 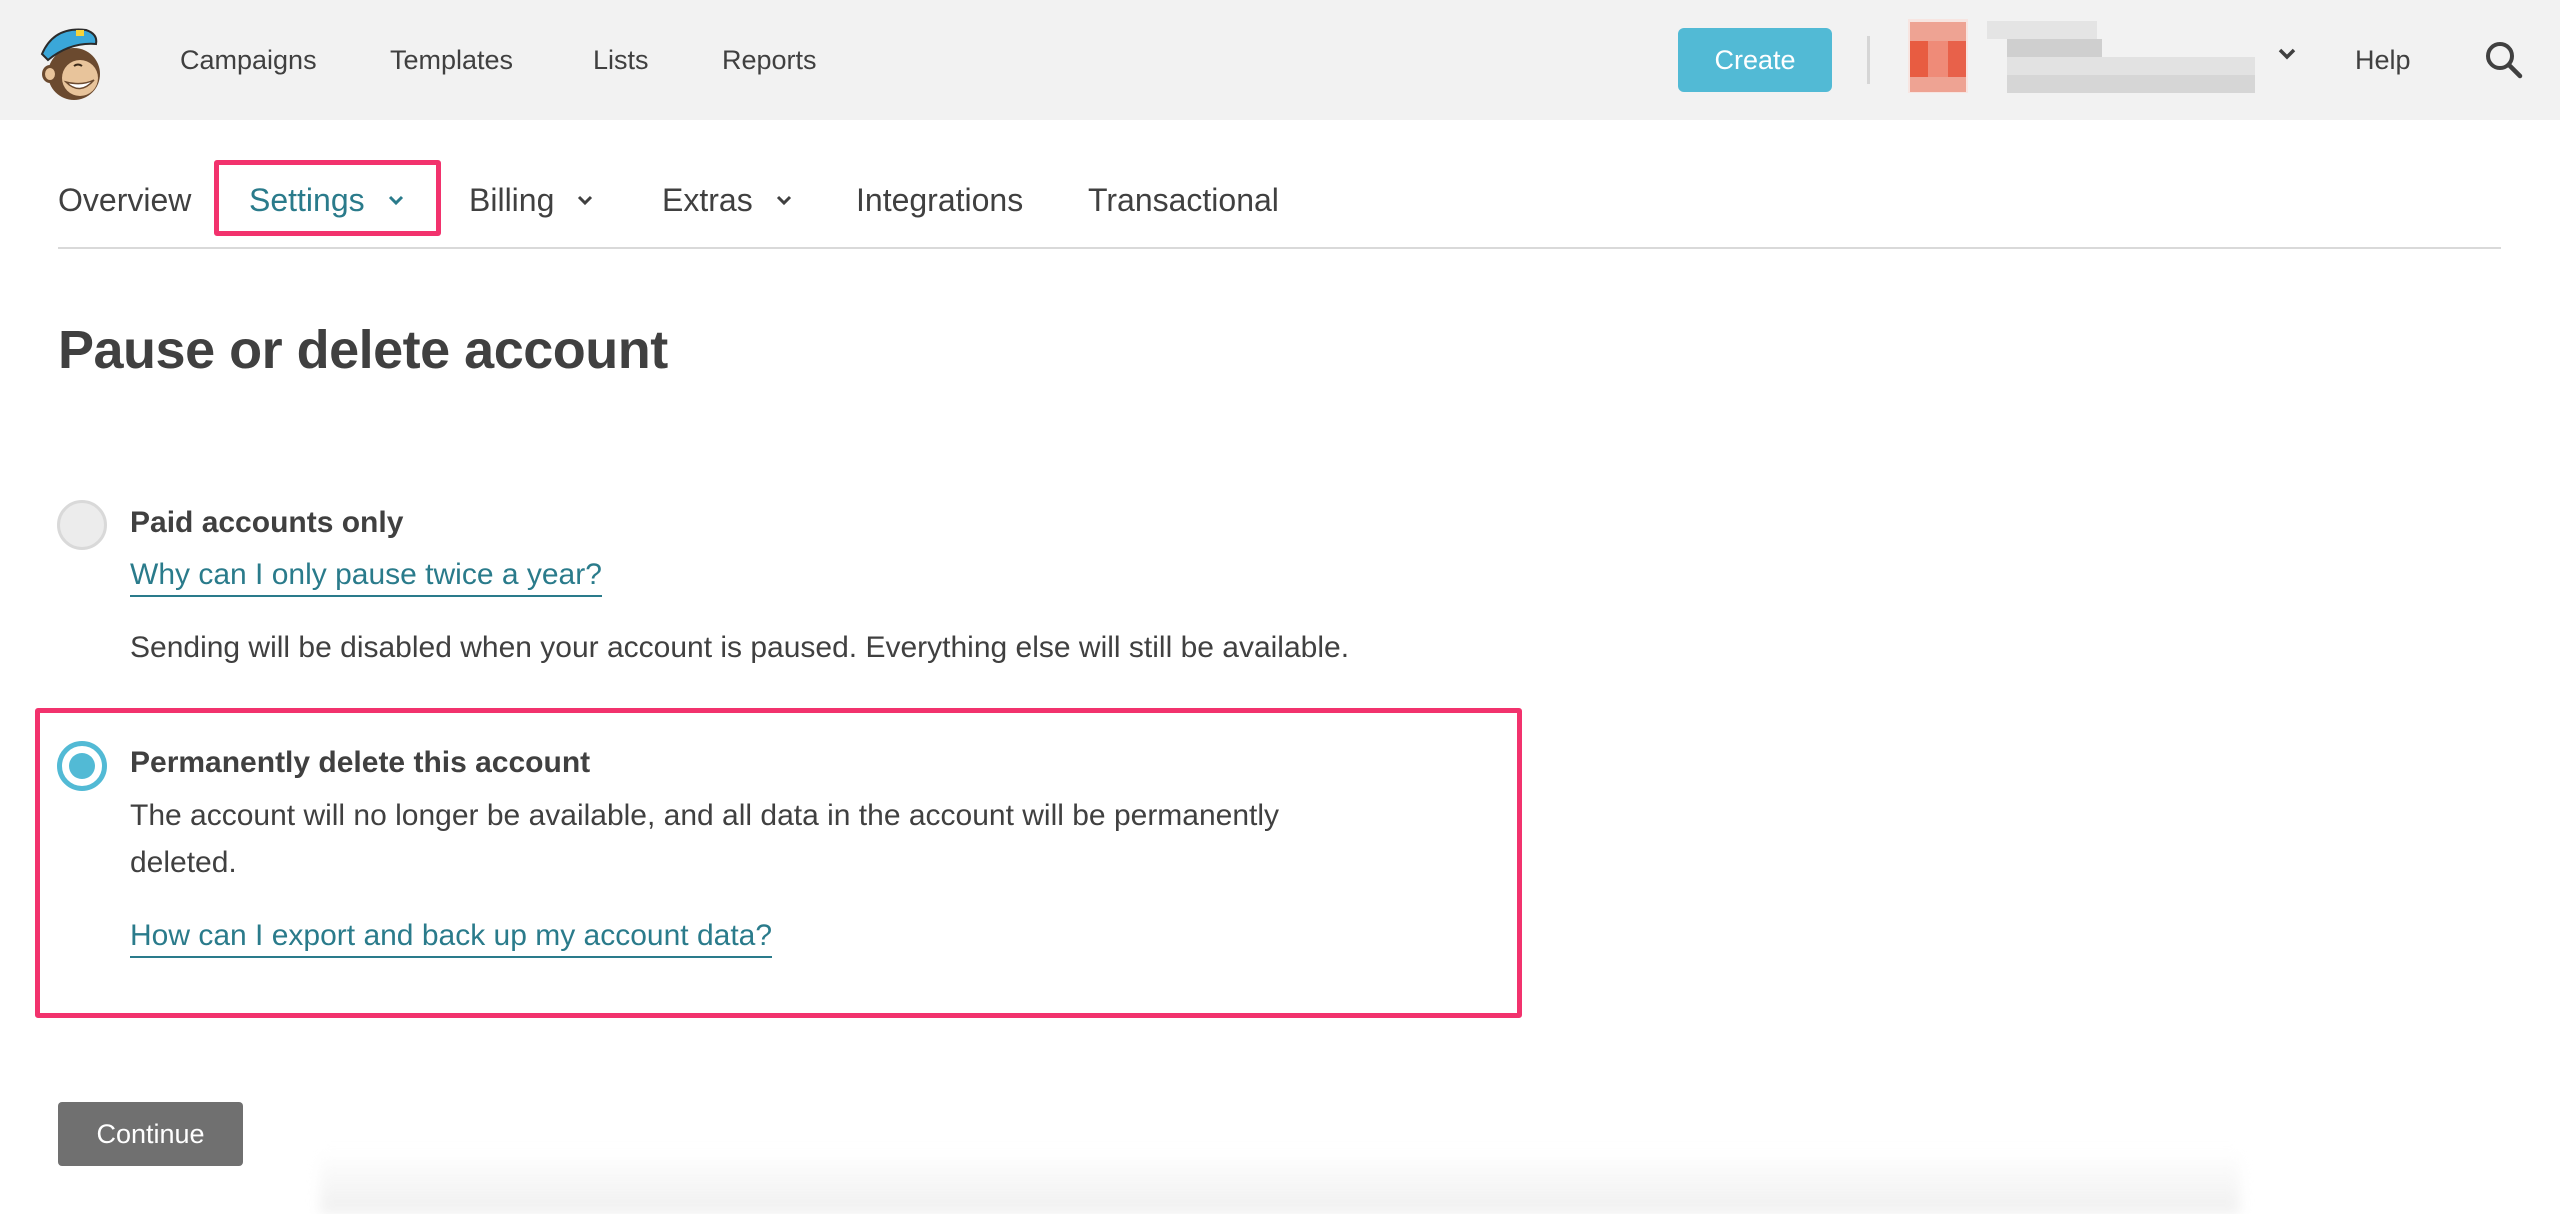 I want to click on tab-extras: Extras, so click(x=727, y=200).